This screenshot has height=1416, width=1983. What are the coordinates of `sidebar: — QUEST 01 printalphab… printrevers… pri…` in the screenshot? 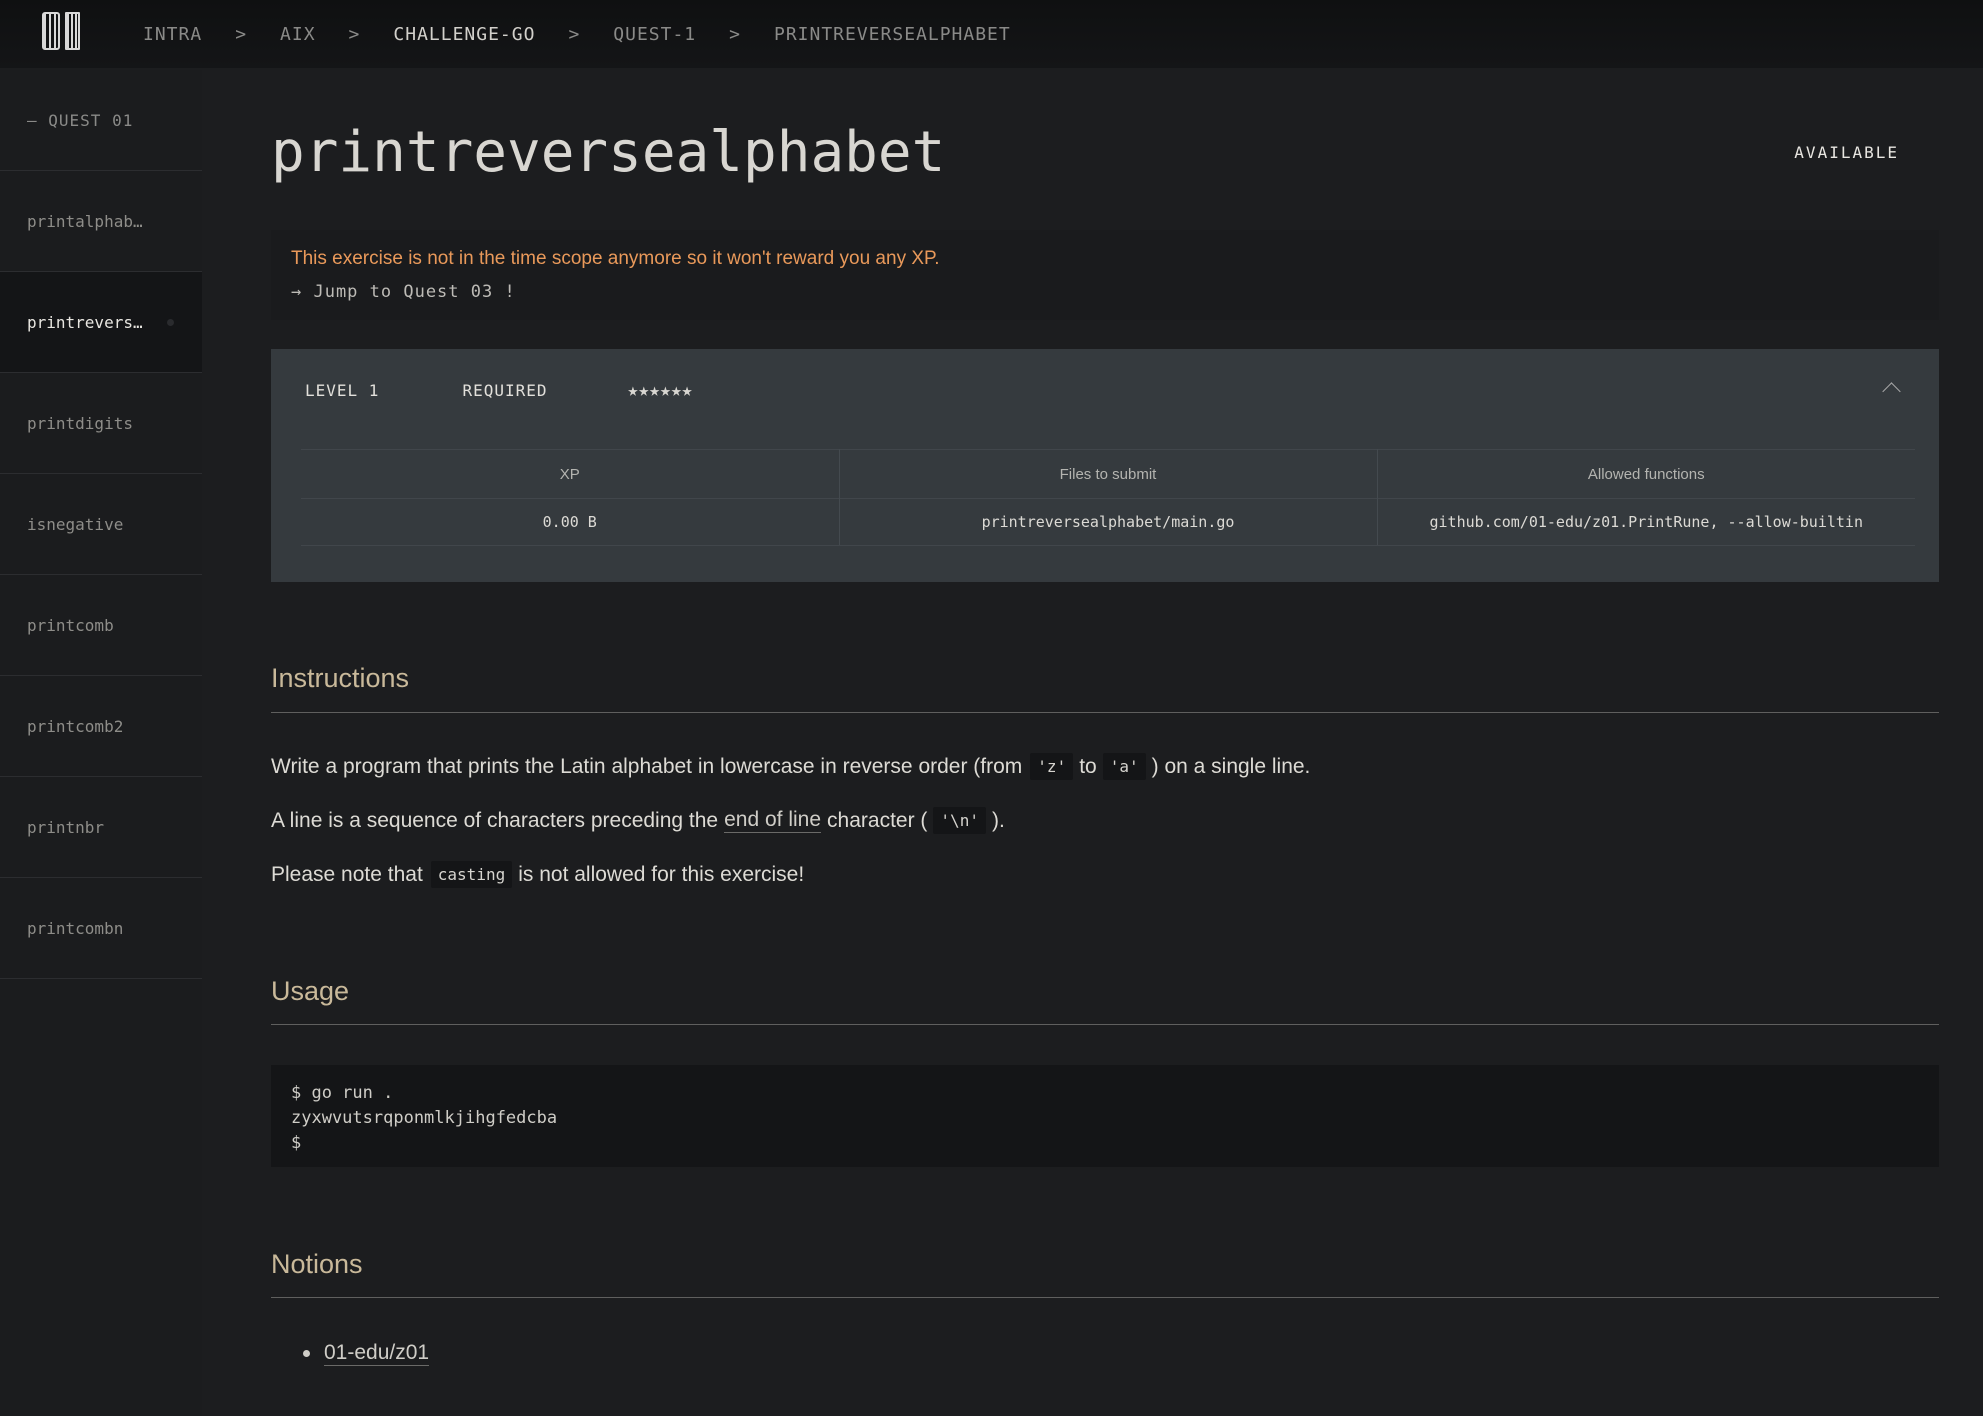 It's located at (101, 743).